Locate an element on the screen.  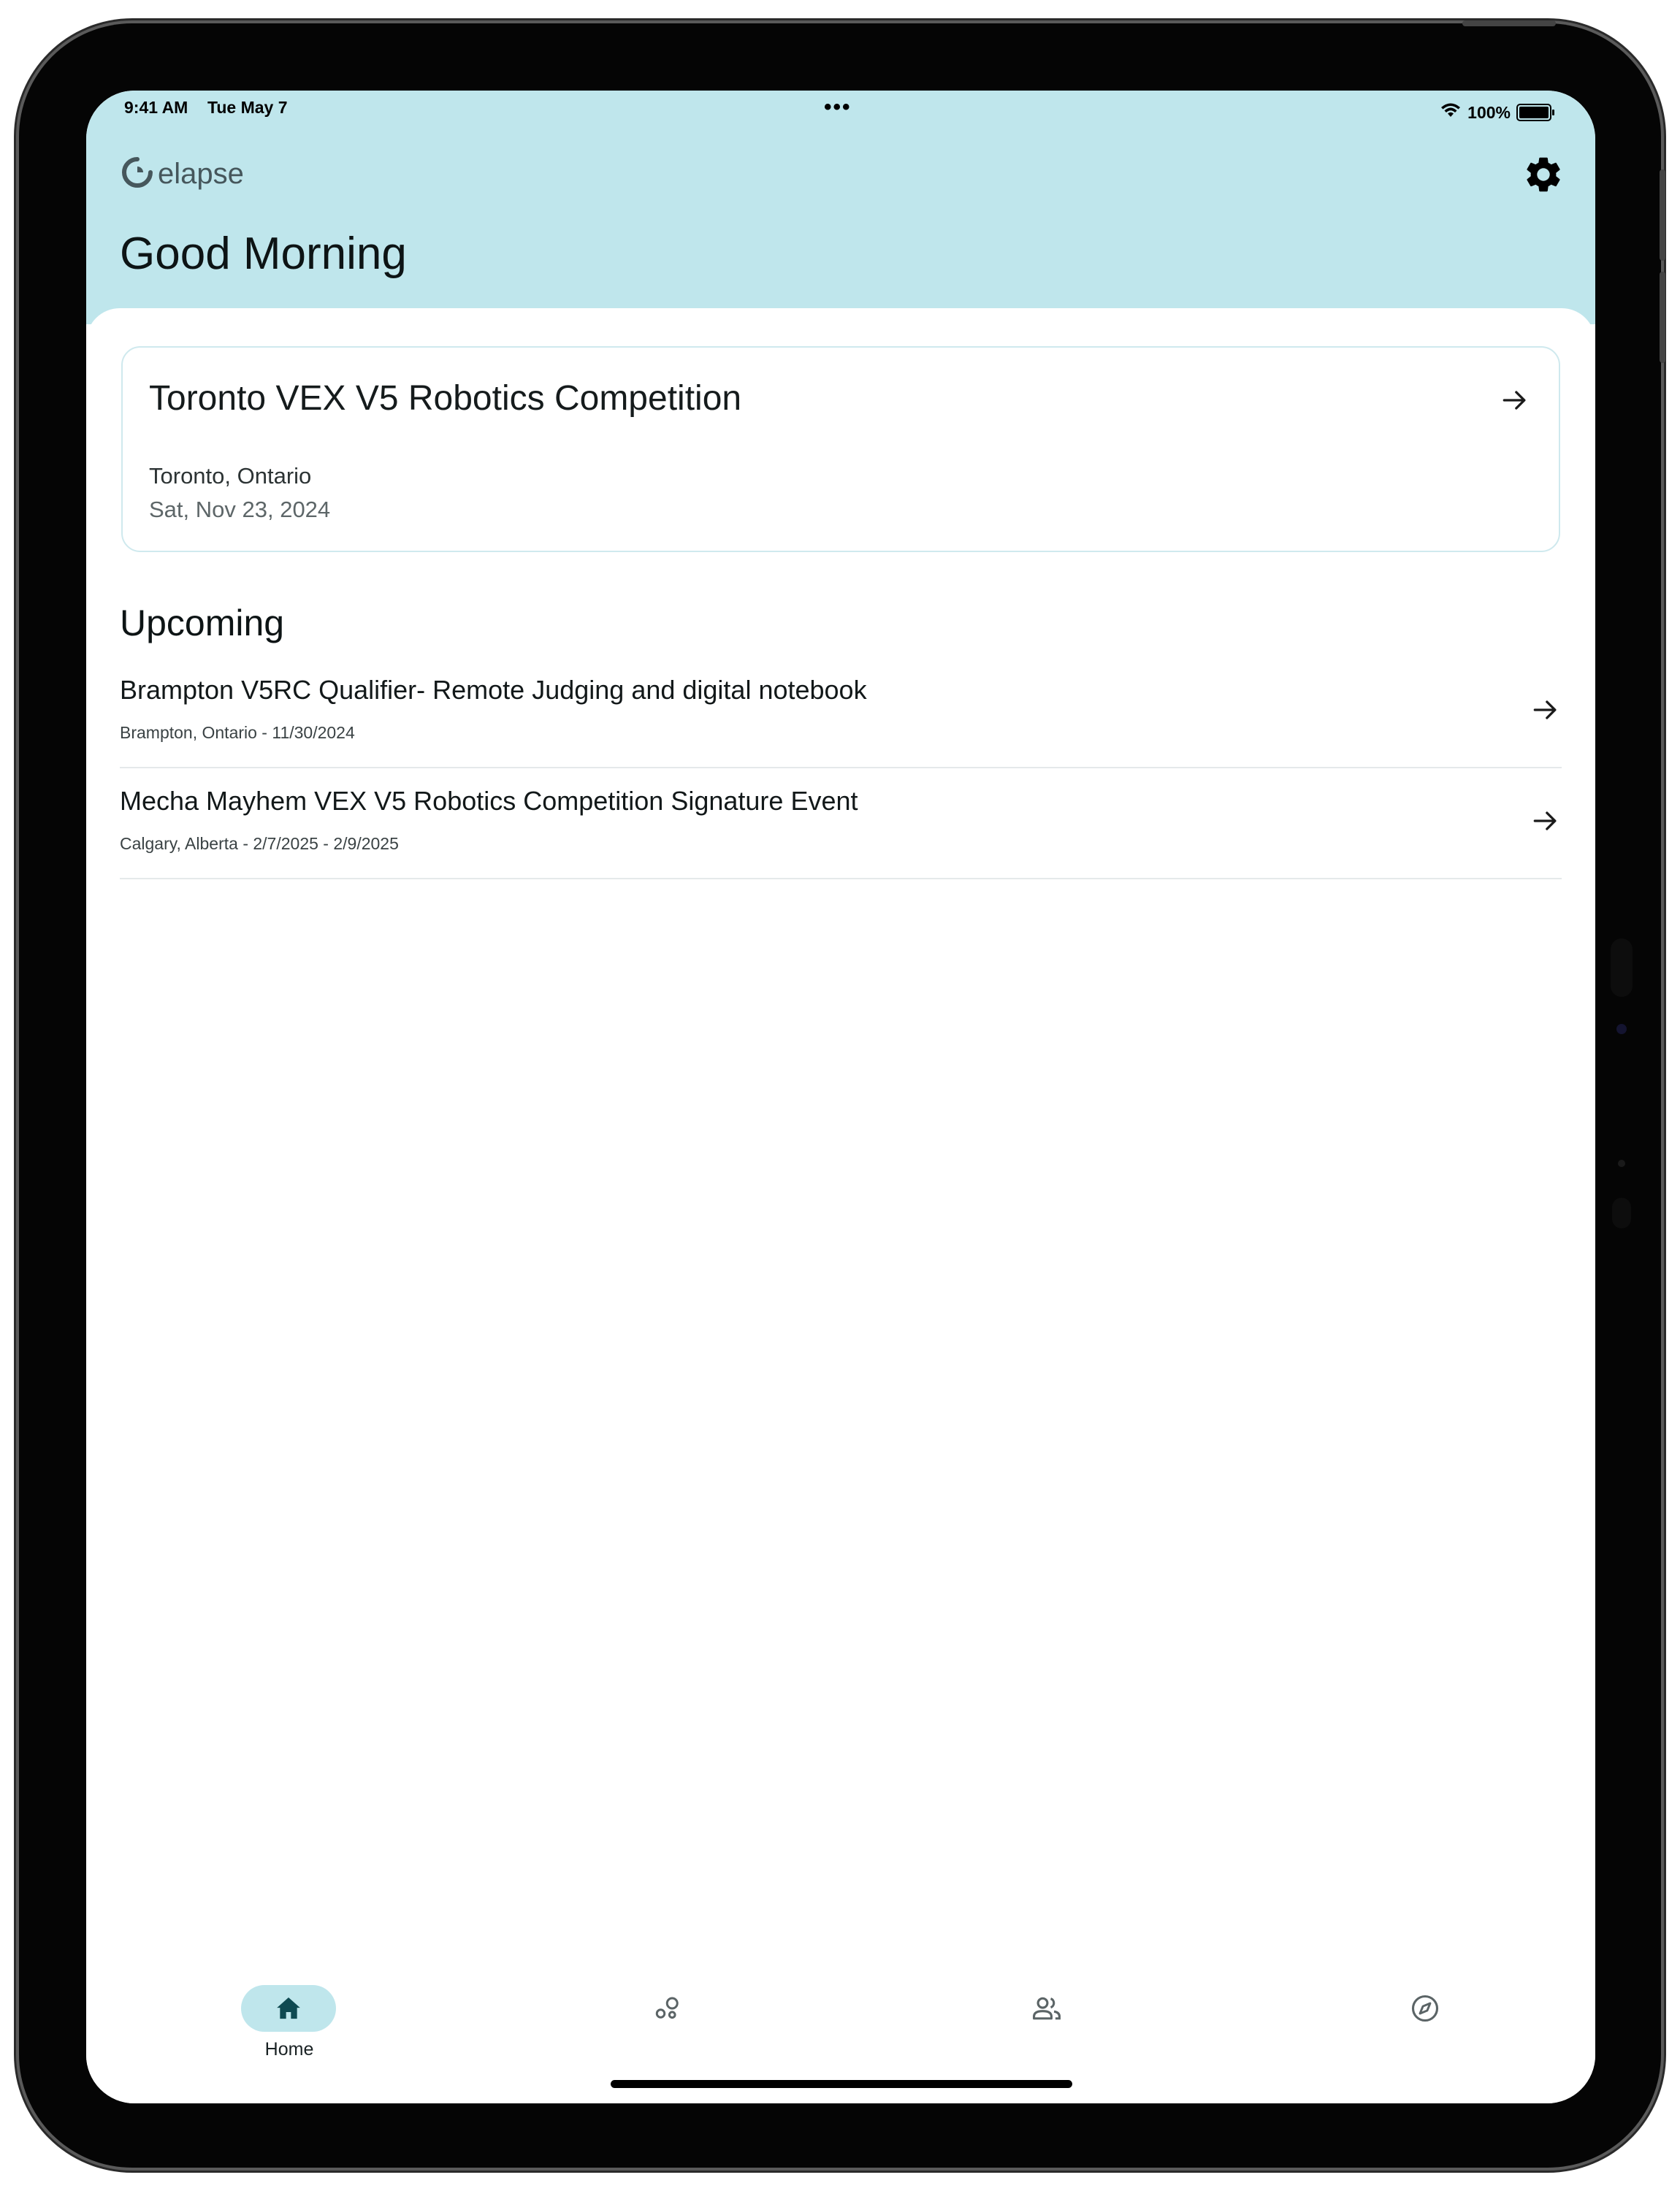
nav-item-teams is located at coordinates (1047, 2015).